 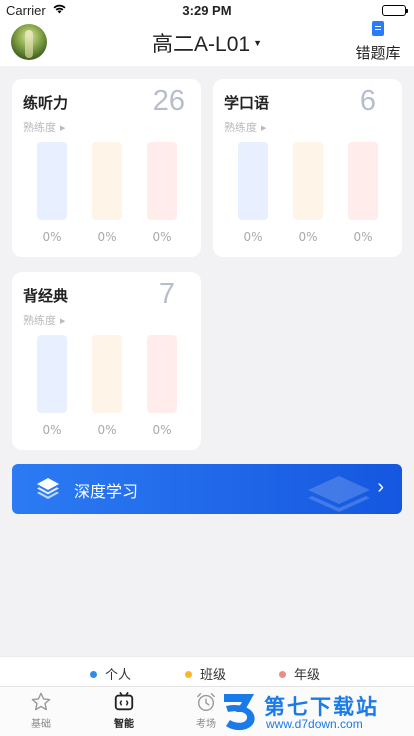 What do you see at coordinates (316, 711) in the screenshot?
I see `site-watermark-logo: 第七下载站 www.d7down.com` at bounding box center [316, 711].